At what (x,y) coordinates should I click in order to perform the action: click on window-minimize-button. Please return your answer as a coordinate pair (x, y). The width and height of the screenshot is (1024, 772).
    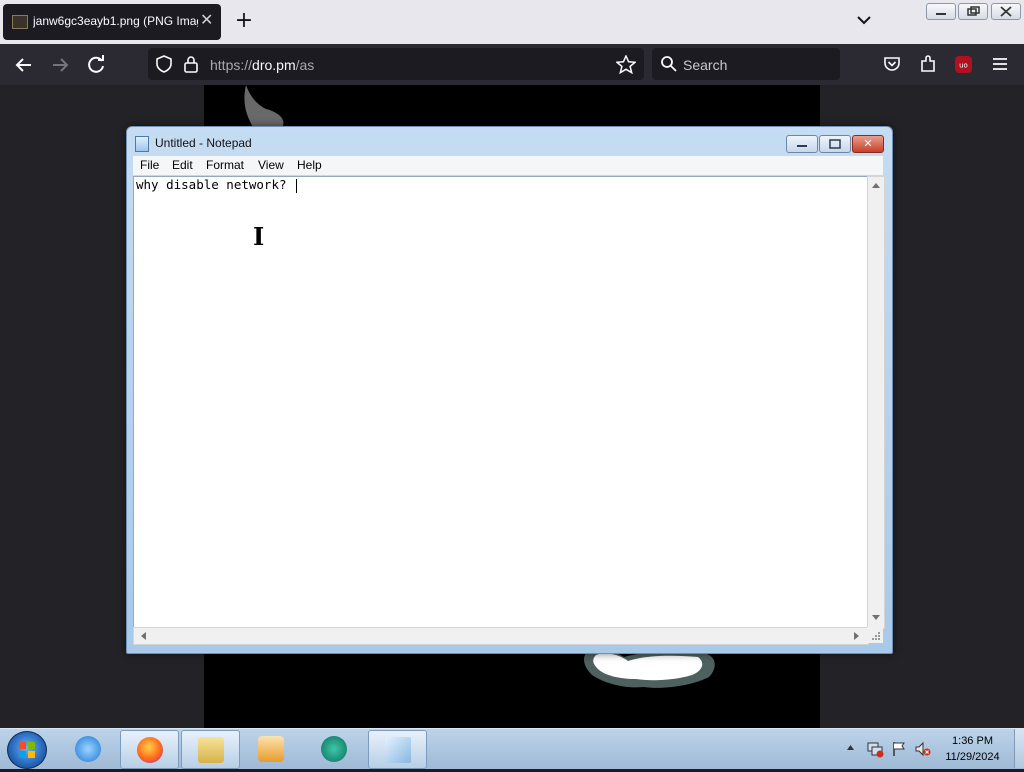
    Looking at the image, I should click on (941, 11).